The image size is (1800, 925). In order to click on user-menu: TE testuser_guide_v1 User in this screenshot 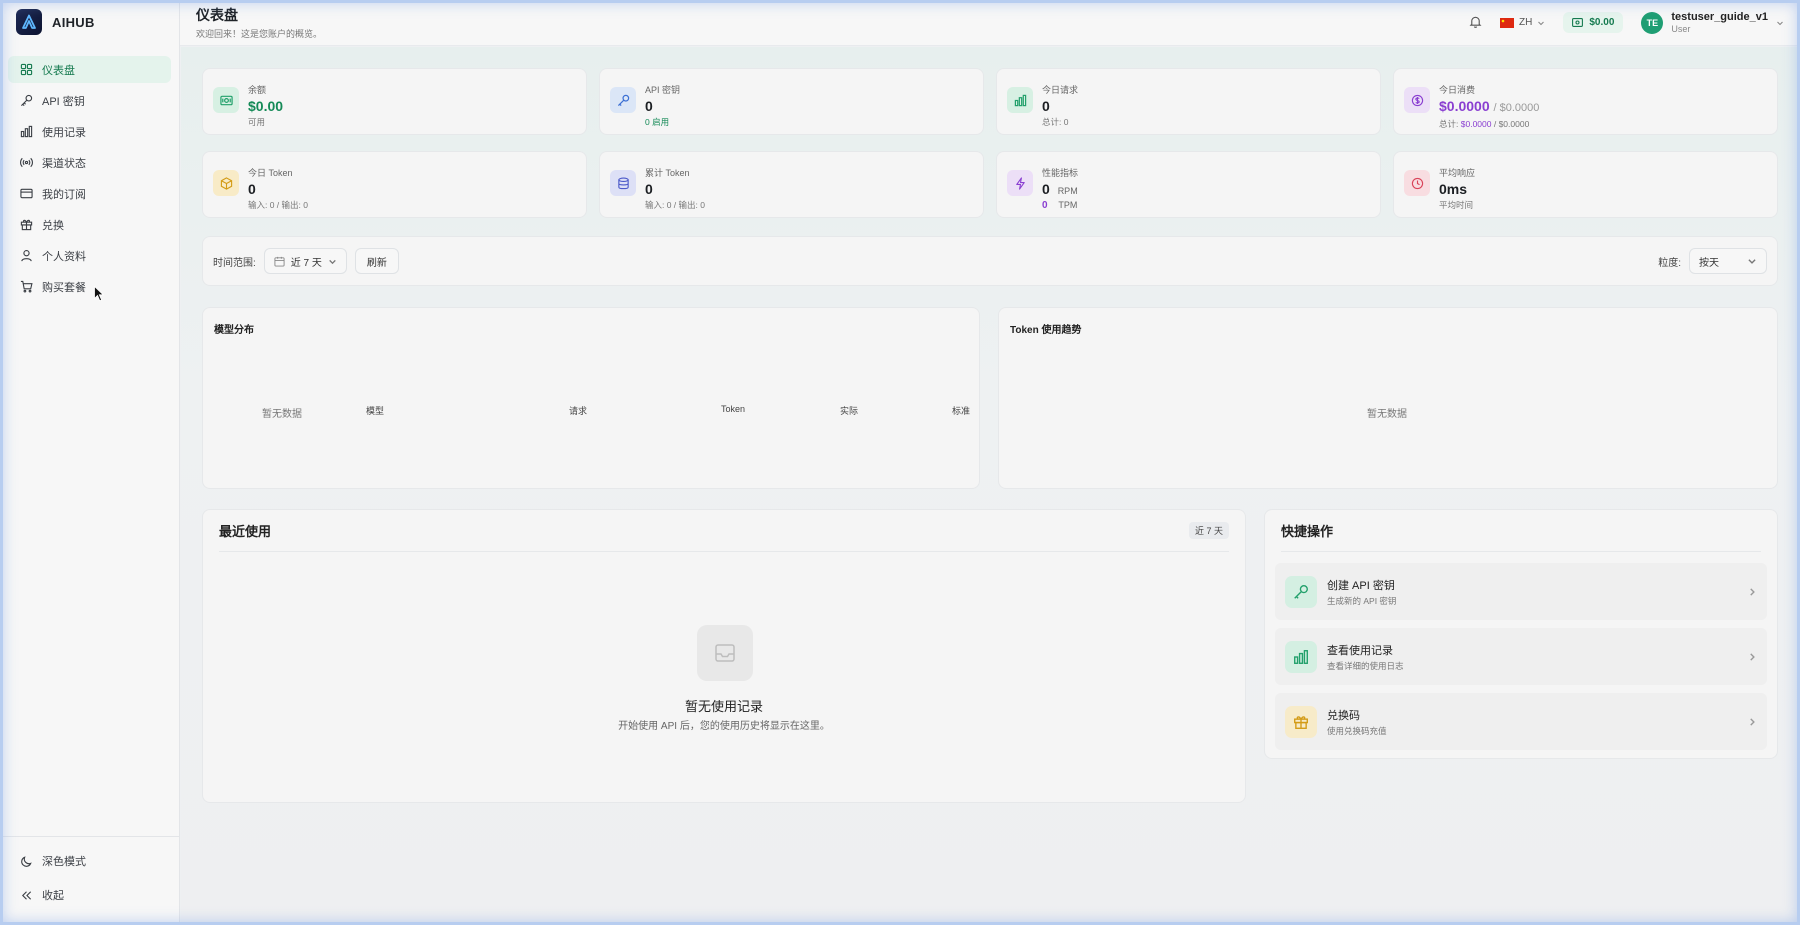, I will do `click(1712, 22)`.